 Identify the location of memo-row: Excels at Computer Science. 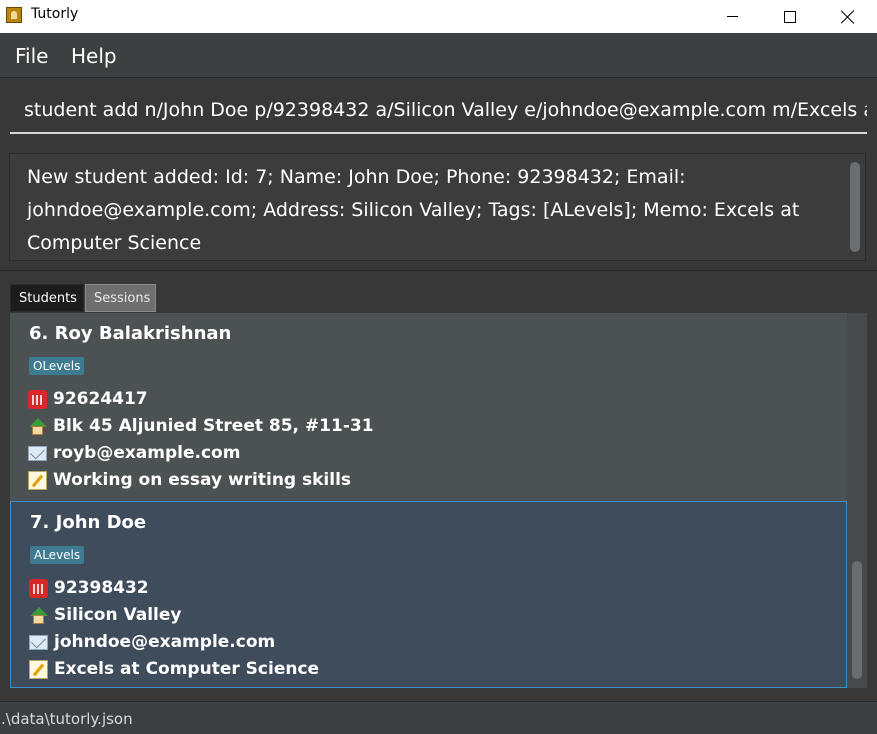
(174, 669).